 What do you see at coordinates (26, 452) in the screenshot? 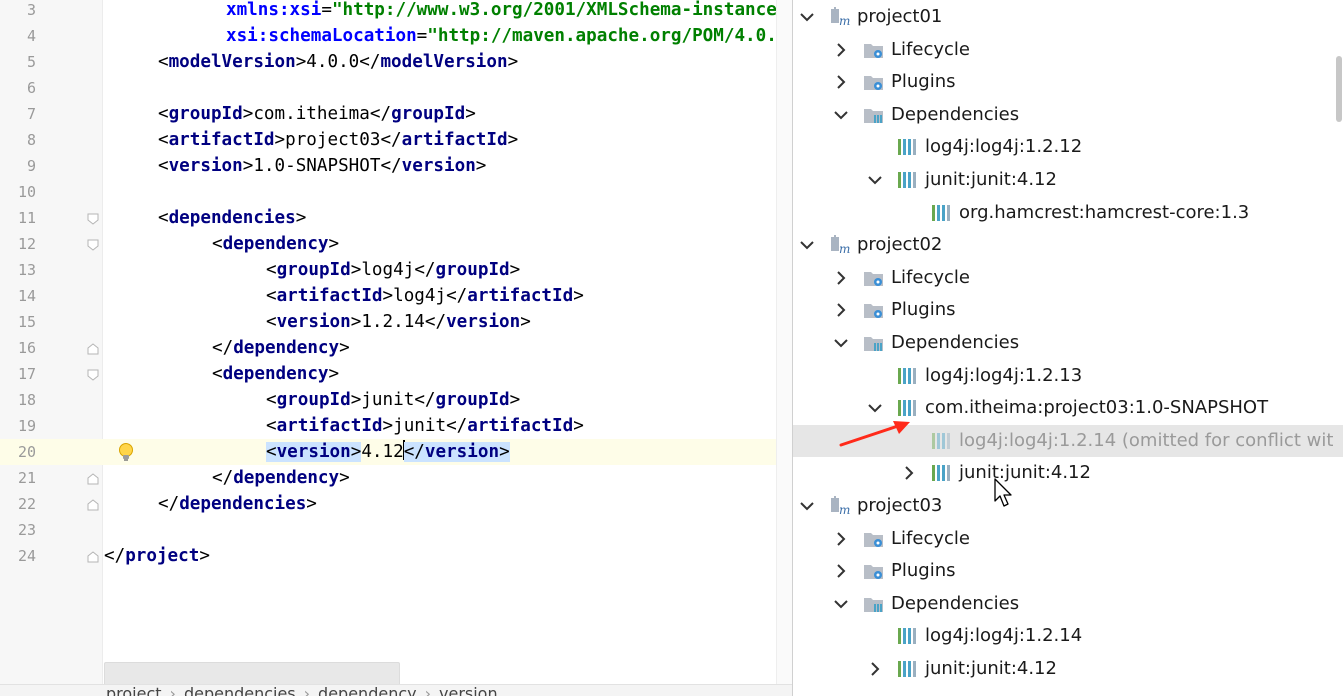
I see `line-number: 20` at bounding box center [26, 452].